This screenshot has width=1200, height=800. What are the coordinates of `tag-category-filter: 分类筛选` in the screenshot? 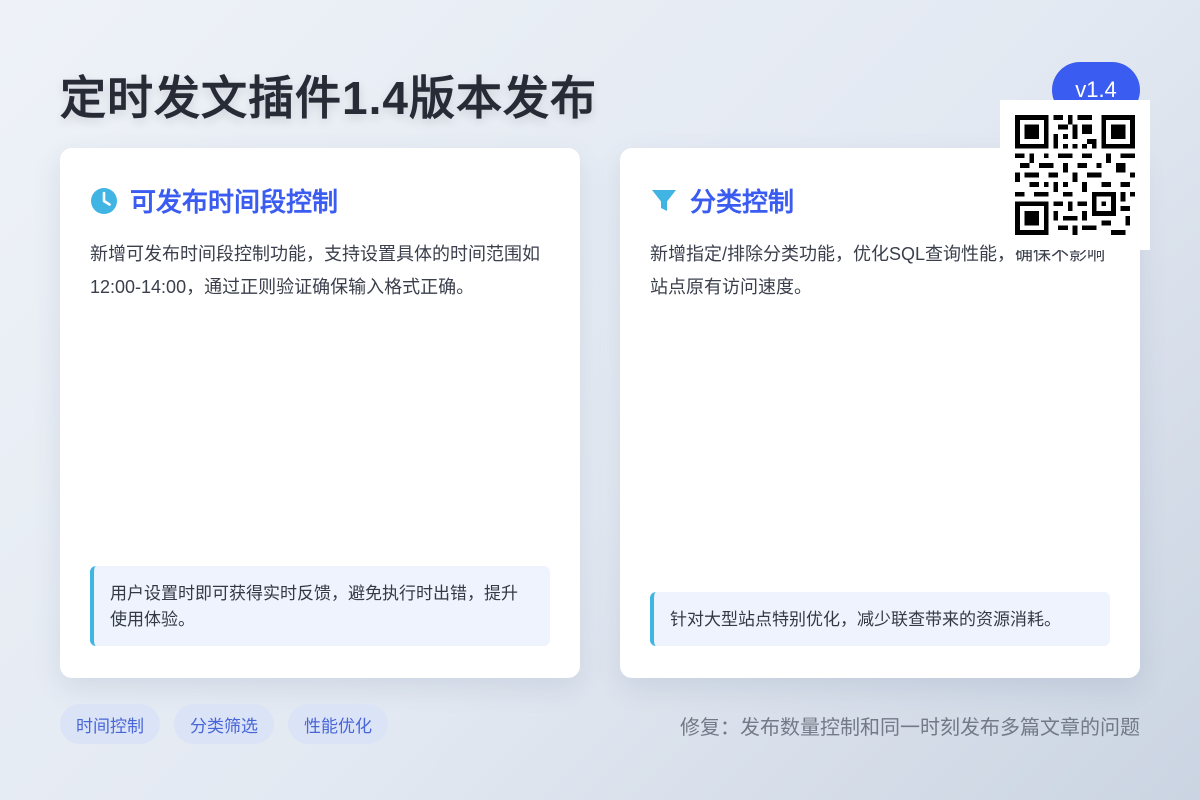 It's located at (224, 724).